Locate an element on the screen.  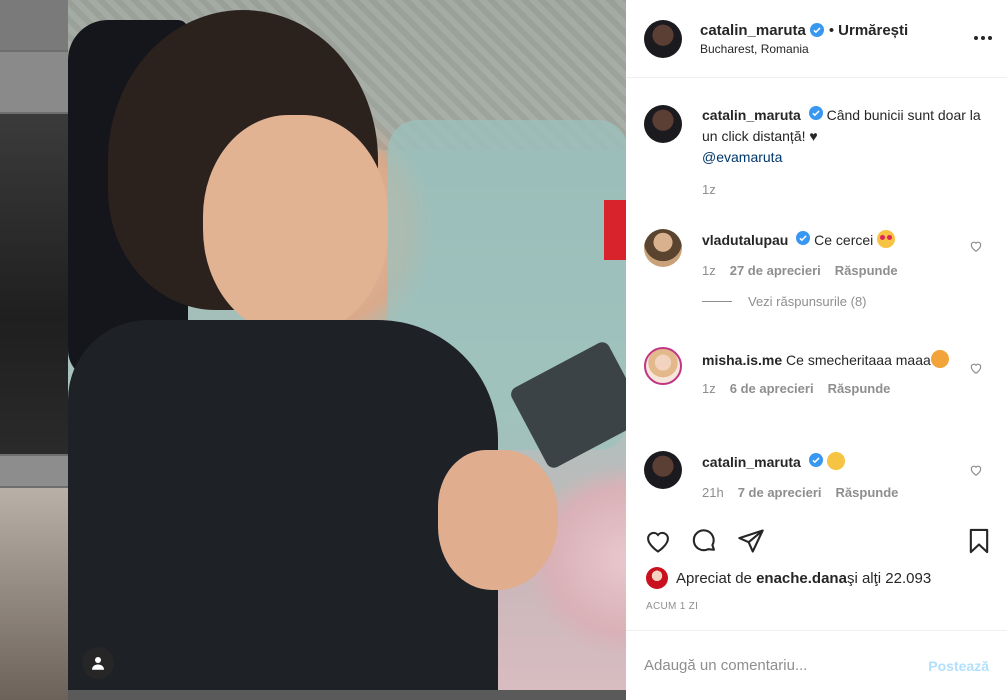
action-bar is located at coordinates (818, 541).